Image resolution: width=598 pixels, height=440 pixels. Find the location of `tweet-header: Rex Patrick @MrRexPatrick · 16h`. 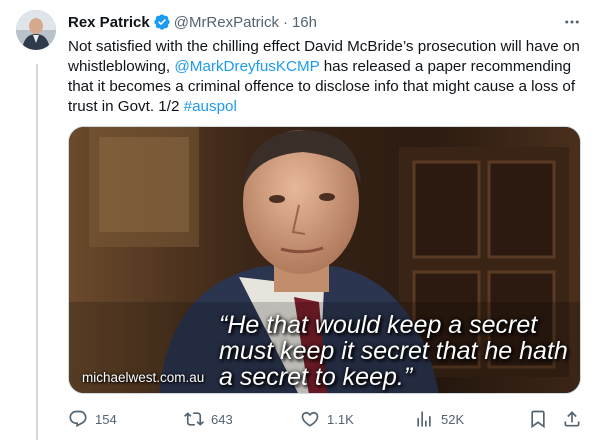

tweet-header: Rex Patrick @MrRexPatrick · 16h is located at coordinates (192, 22).